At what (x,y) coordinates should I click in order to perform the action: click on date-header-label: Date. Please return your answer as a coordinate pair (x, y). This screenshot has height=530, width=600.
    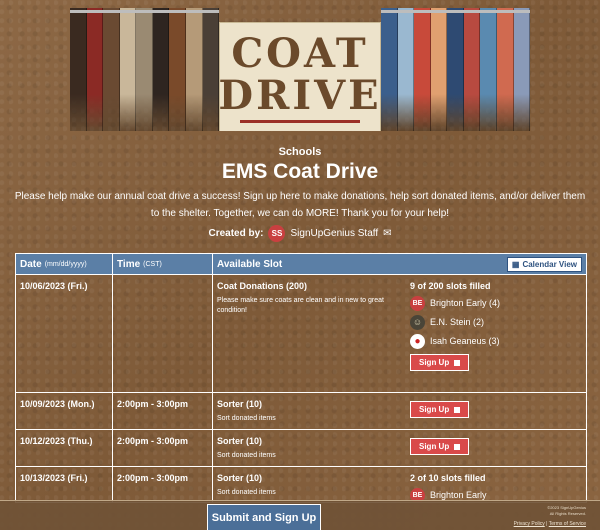
    Looking at the image, I should click on (31, 264).